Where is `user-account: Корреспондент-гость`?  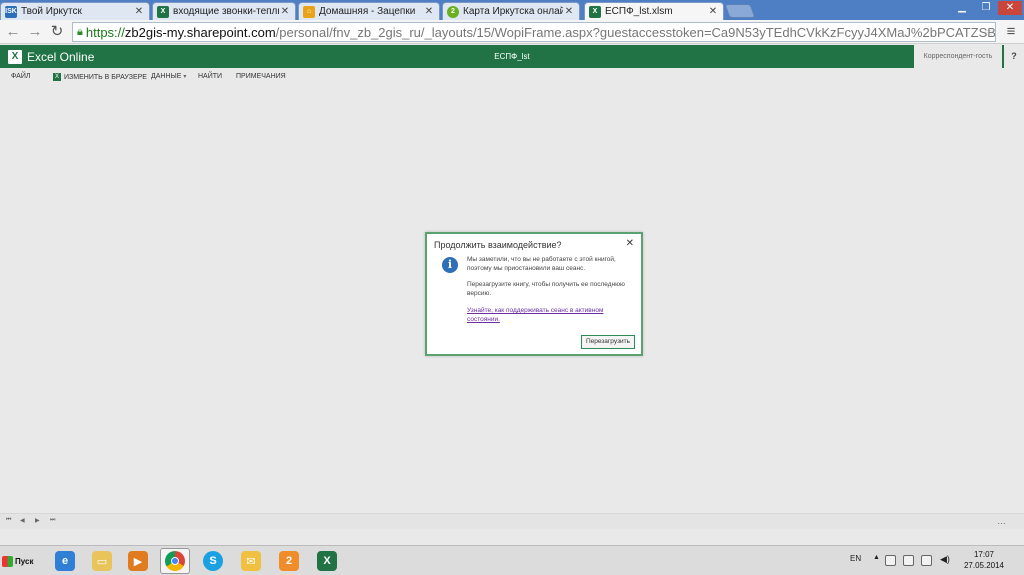 user-account: Корреспондент-гость is located at coordinates (958, 56).